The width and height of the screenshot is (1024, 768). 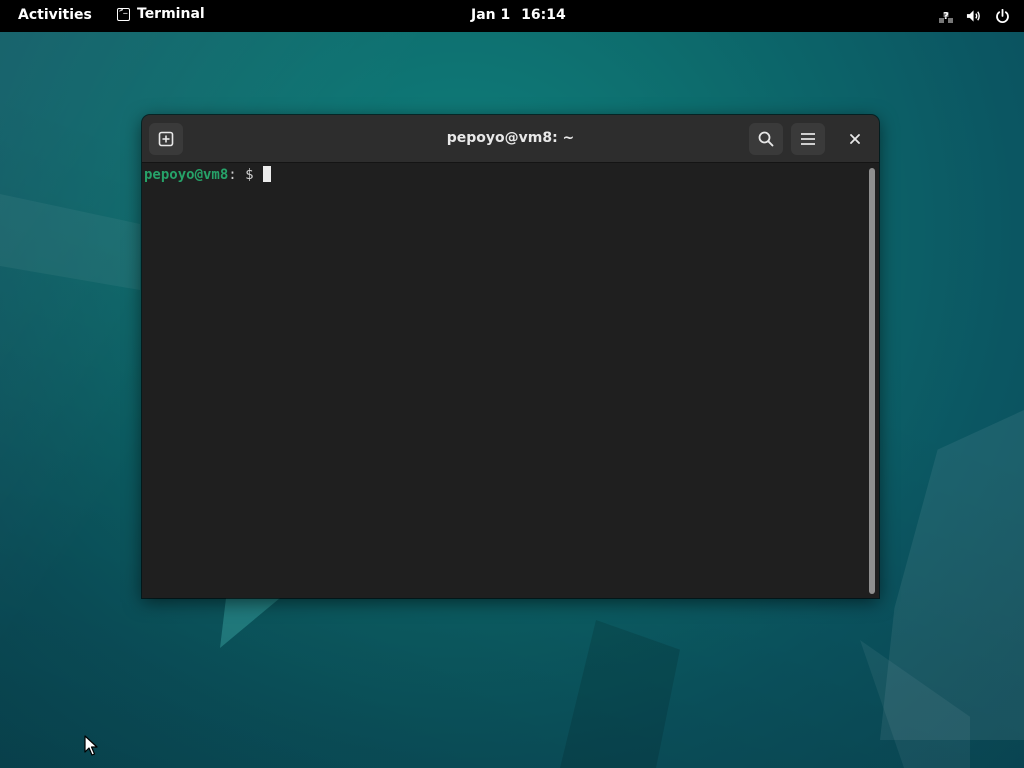 I want to click on clock-time: 16:14, so click(x=543, y=15).